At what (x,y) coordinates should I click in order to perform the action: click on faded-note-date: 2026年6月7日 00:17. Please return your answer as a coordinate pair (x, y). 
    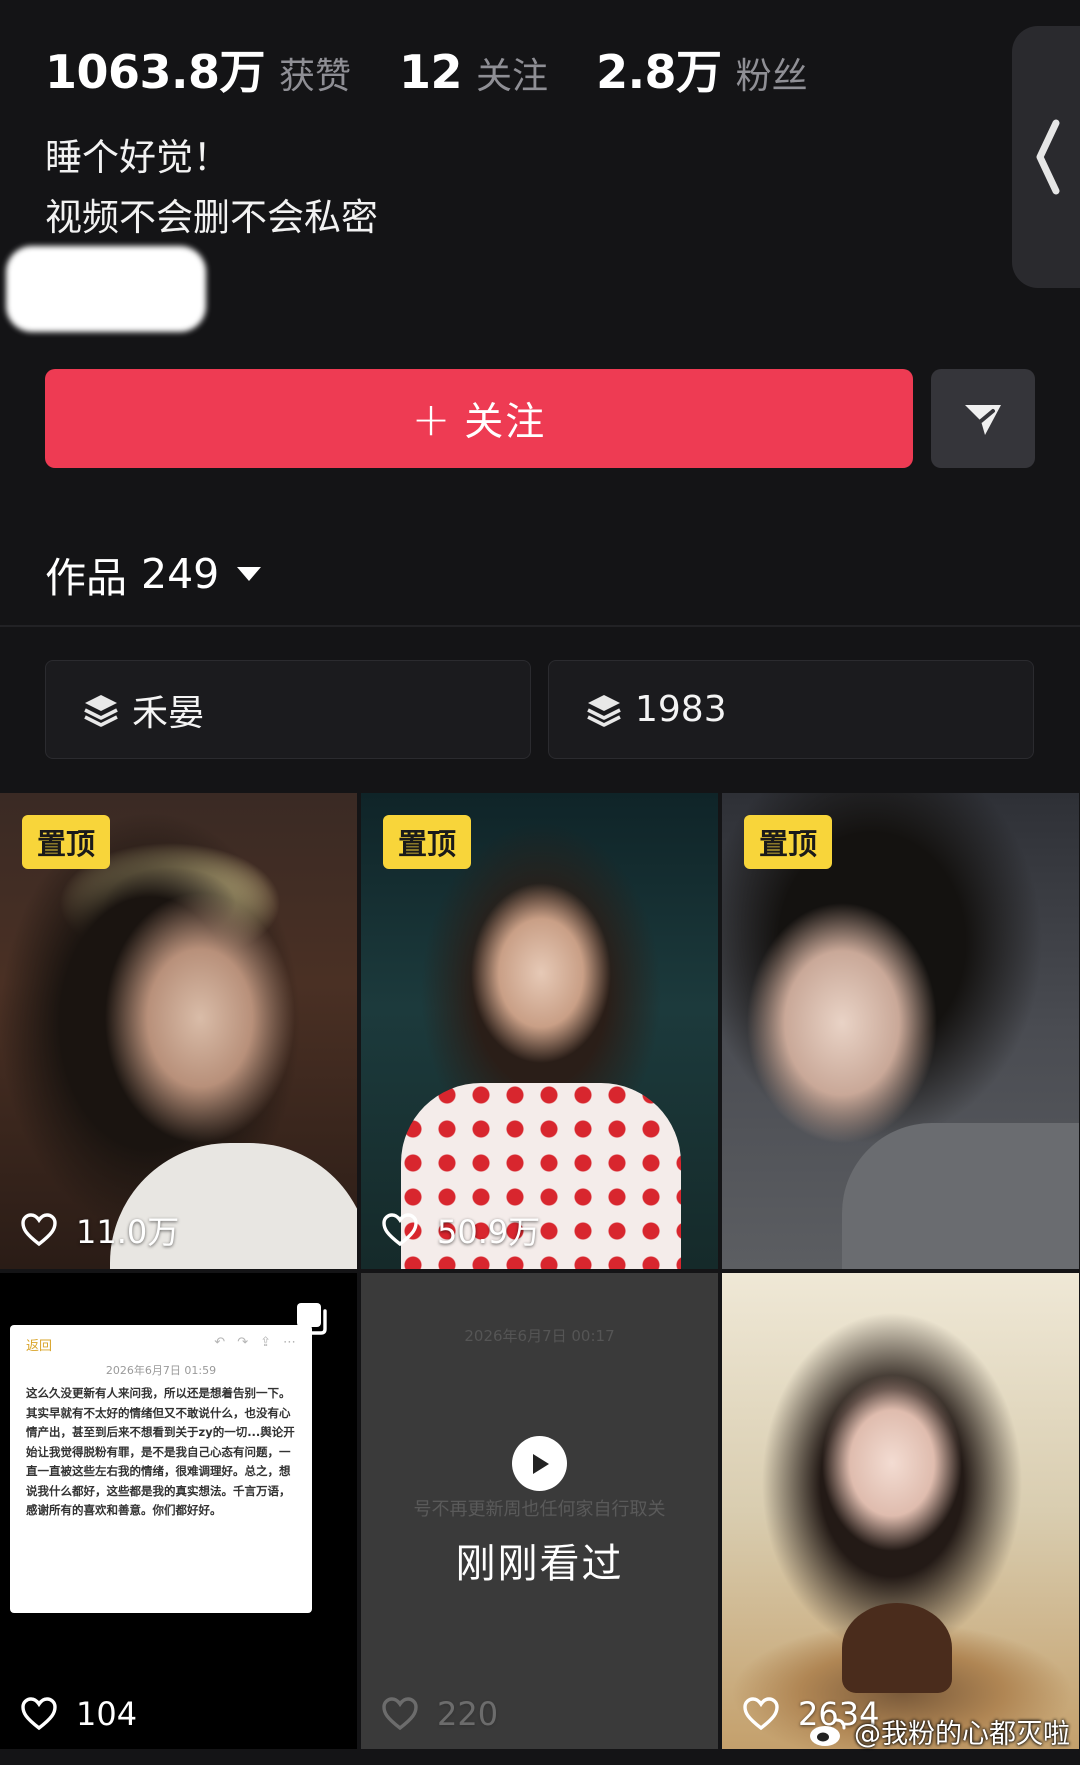
    Looking at the image, I should click on (539, 1336).